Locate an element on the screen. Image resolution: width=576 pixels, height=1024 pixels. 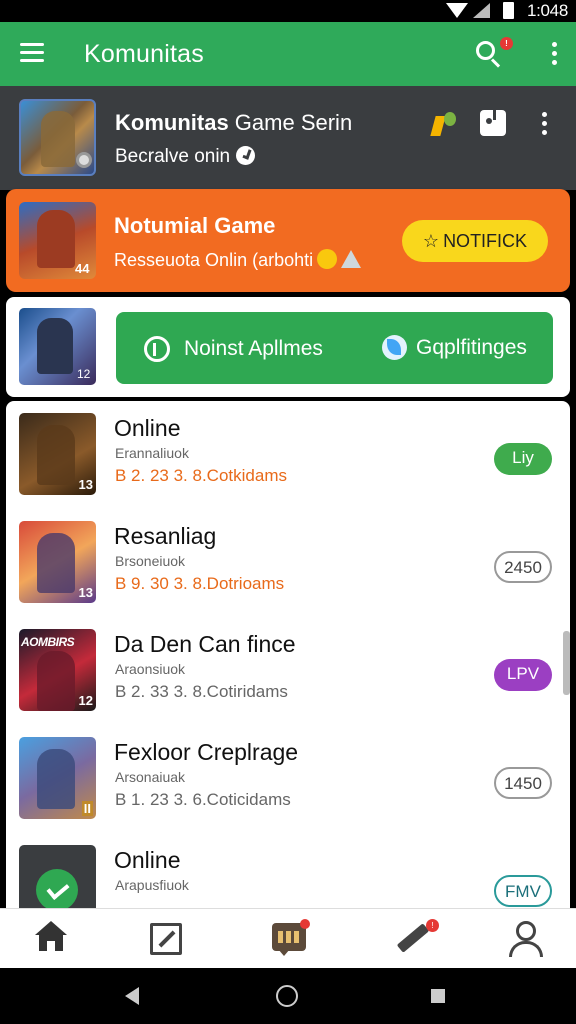
count-badge: 1450 is located at coordinates (523, 783).